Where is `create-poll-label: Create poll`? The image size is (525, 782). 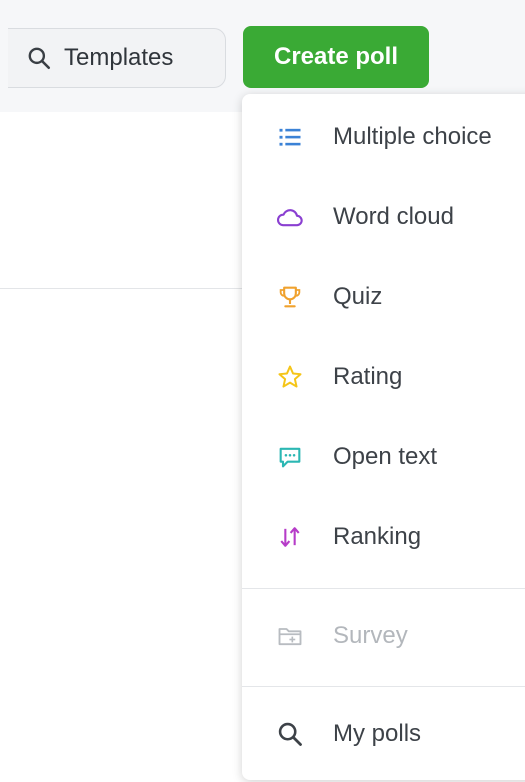 create-poll-label: Create poll is located at coordinates (336, 56).